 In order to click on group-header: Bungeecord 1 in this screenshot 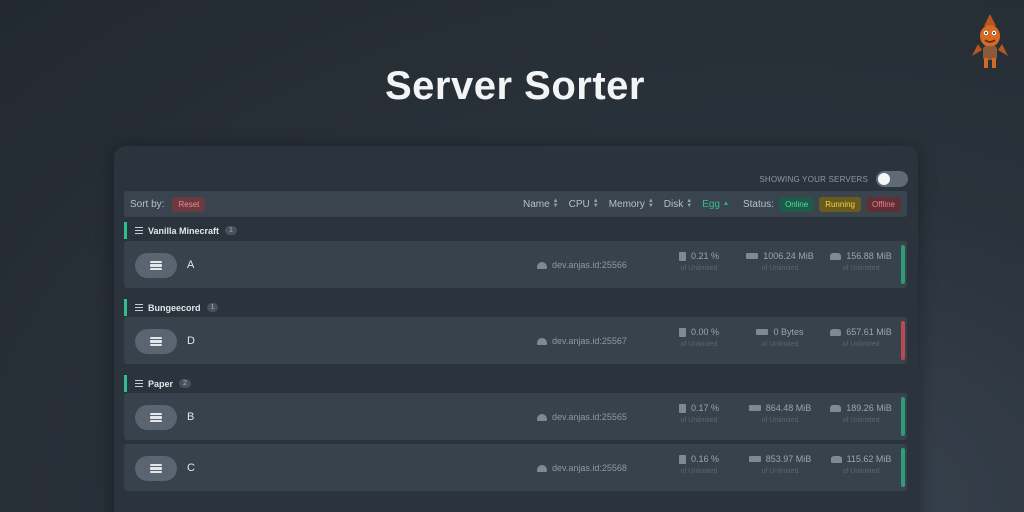, I will do `click(171, 307)`.